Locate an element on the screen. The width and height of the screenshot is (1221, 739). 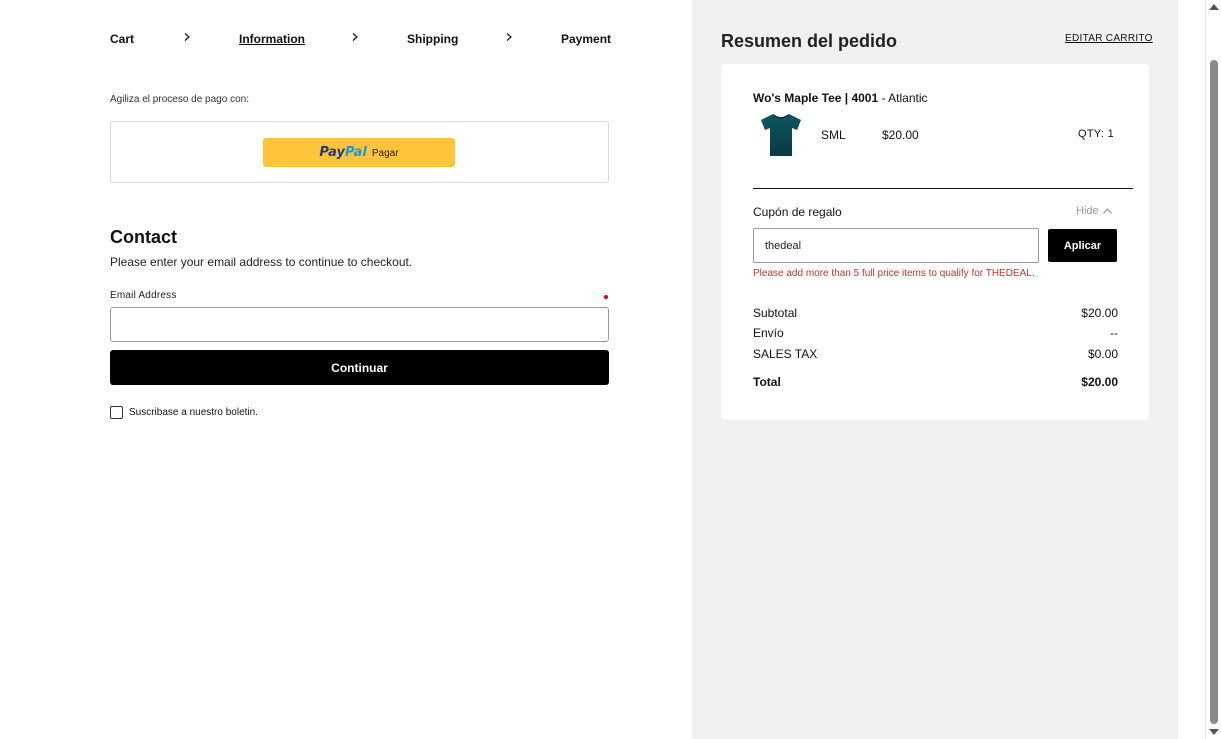
newsletter-label: Suscribase a nuestro boletin. is located at coordinates (193, 412).